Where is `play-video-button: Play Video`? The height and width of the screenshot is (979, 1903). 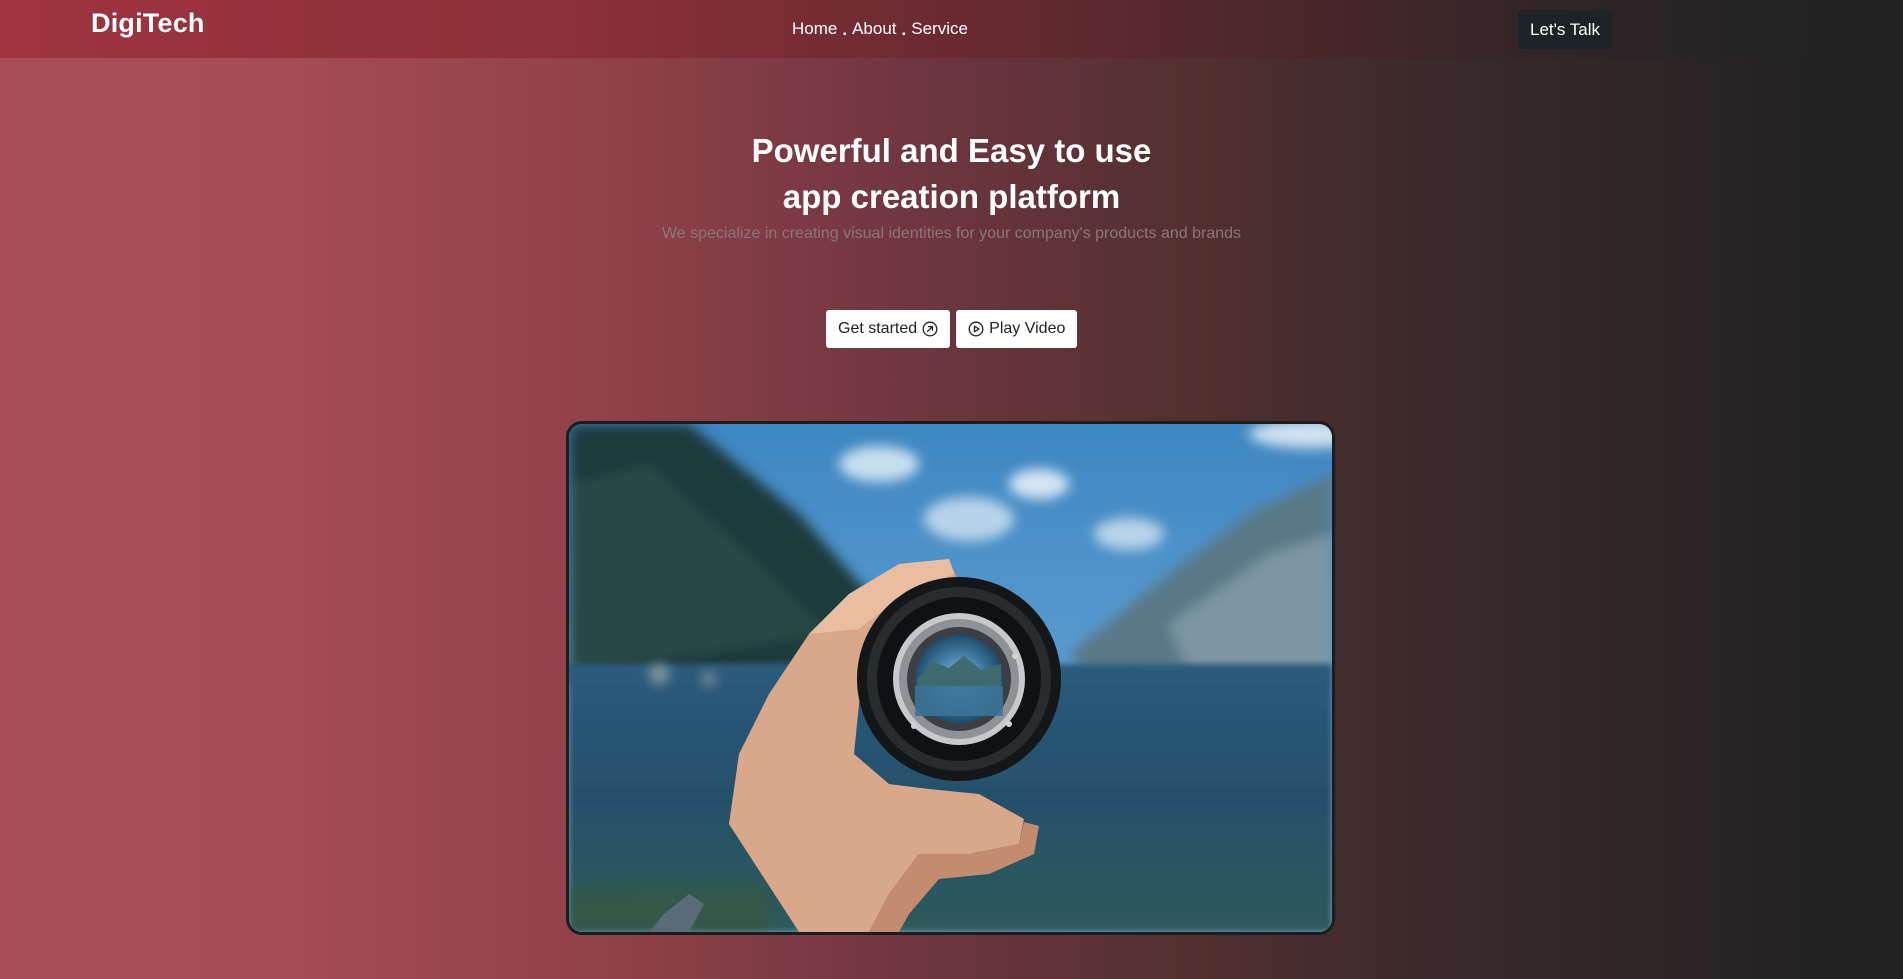
play-video-button: Play Video is located at coordinates (1017, 329).